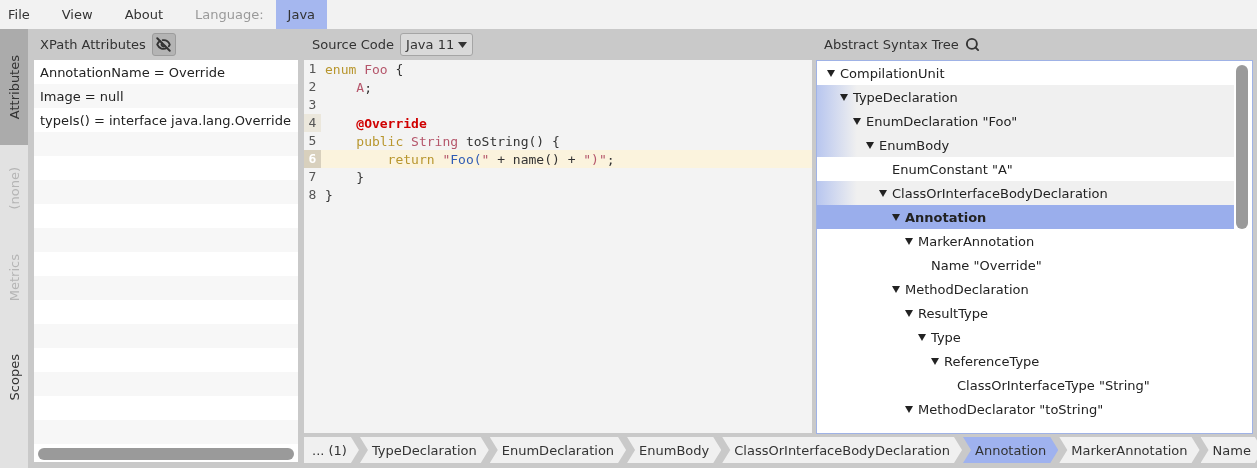  Describe the element at coordinates (364, 69) in the screenshot. I see `code-line: enum Foo {` at that location.